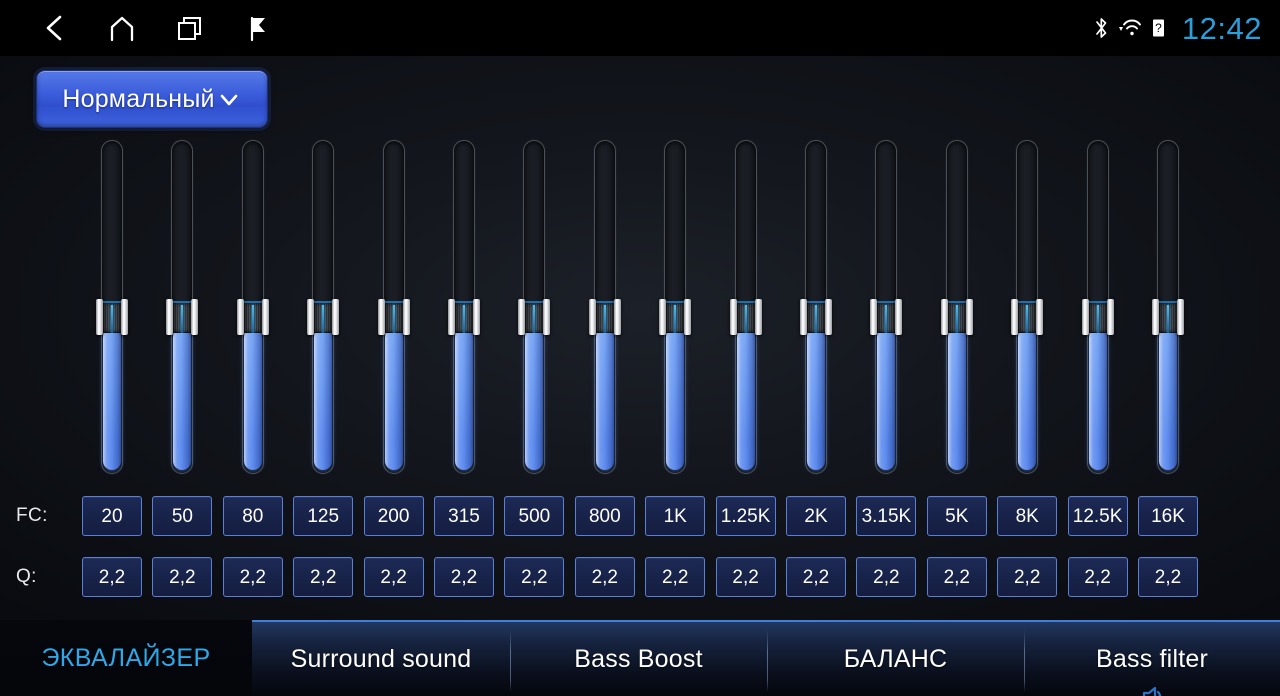 The height and width of the screenshot is (696, 1280). What do you see at coordinates (112, 516) in the screenshot?
I see `fc-value-cell: 20` at bounding box center [112, 516].